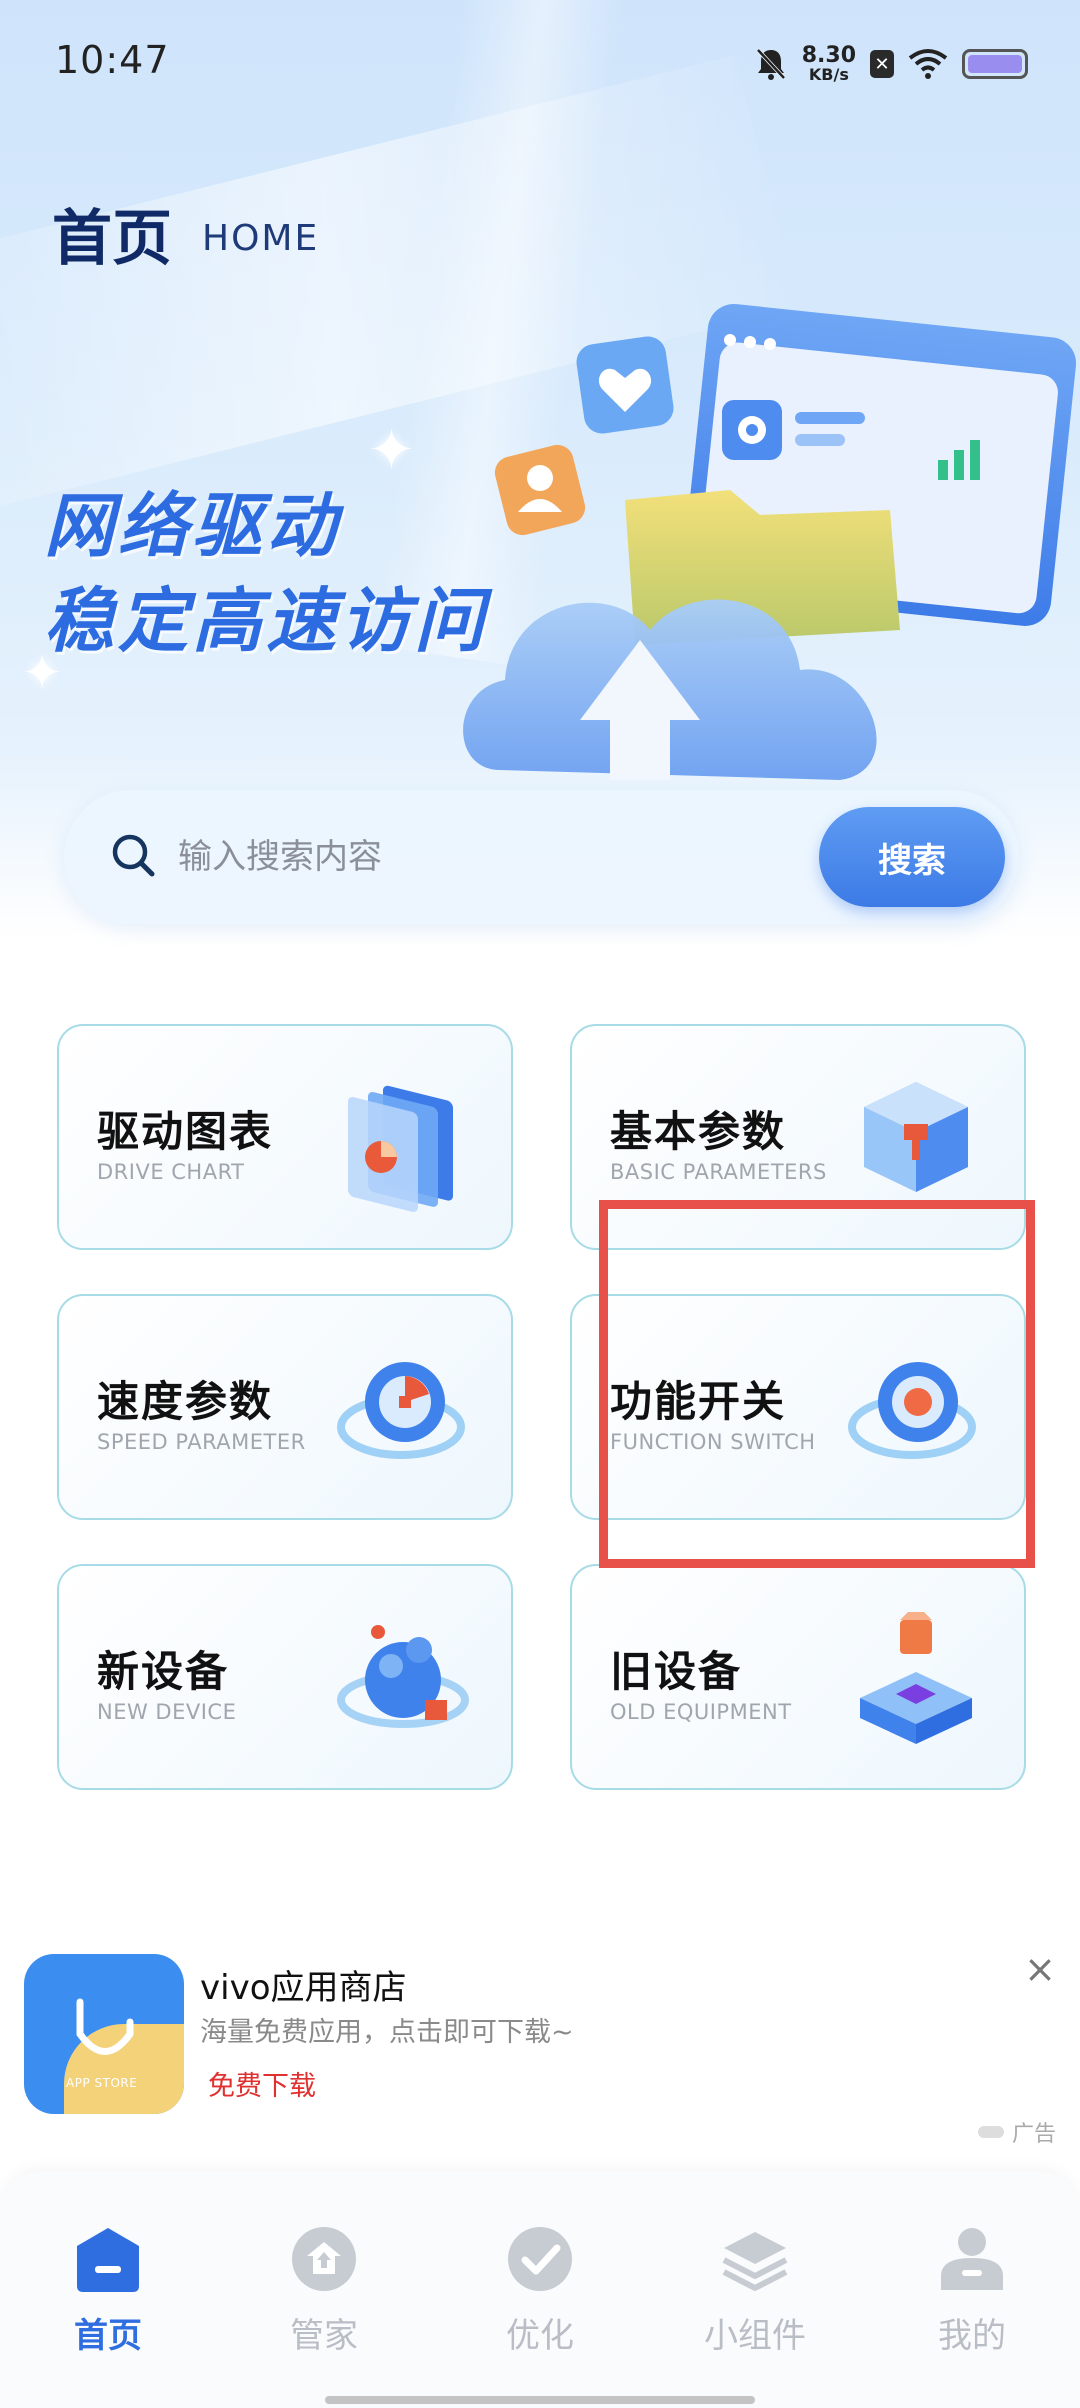 The width and height of the screenshot is (1080, 2408). I want to click on page-title: 首页, so click(112, 239).